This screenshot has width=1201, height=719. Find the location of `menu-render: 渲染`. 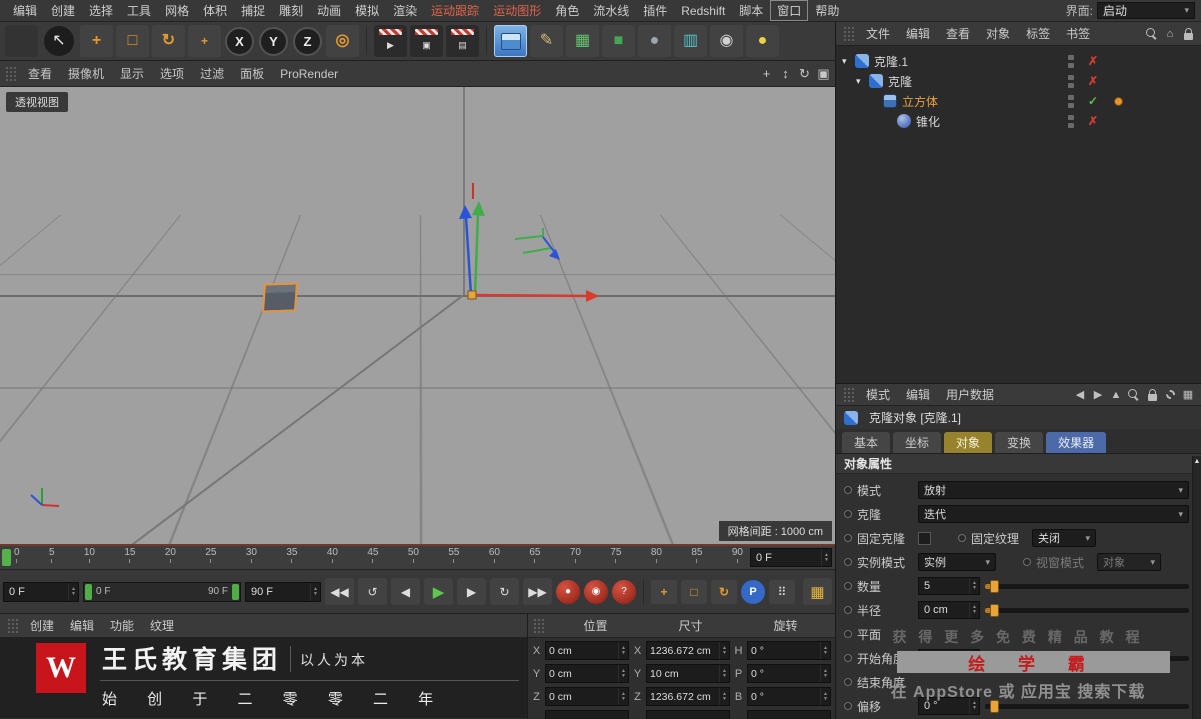

menu-render: 渲染 is located at coordinates (405, 10).